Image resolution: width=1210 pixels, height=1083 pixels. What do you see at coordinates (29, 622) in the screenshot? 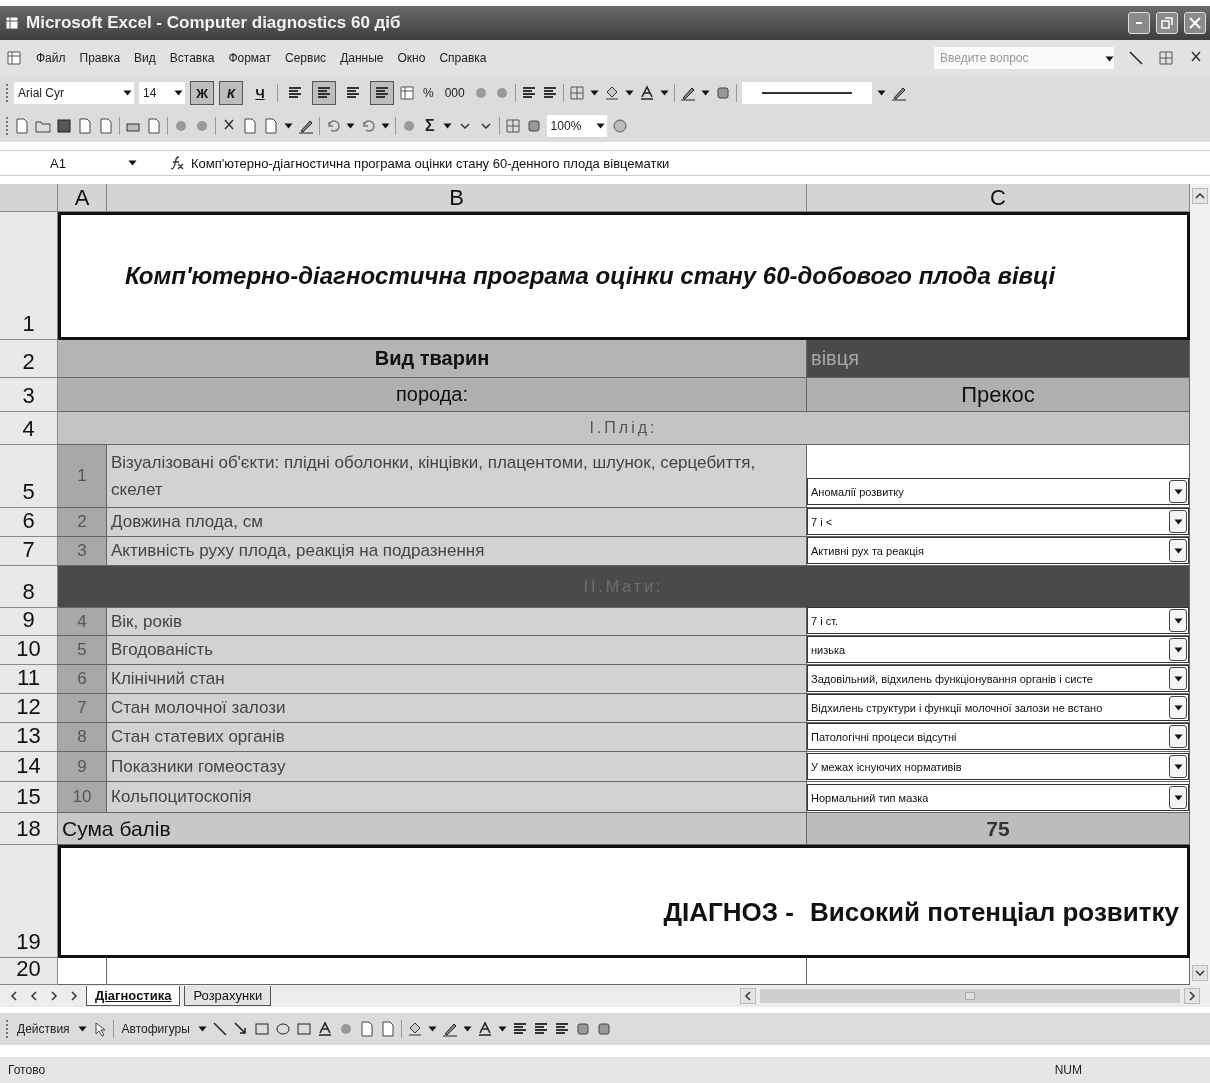
I see `row-header: 9` at bounding box center [29, 622].